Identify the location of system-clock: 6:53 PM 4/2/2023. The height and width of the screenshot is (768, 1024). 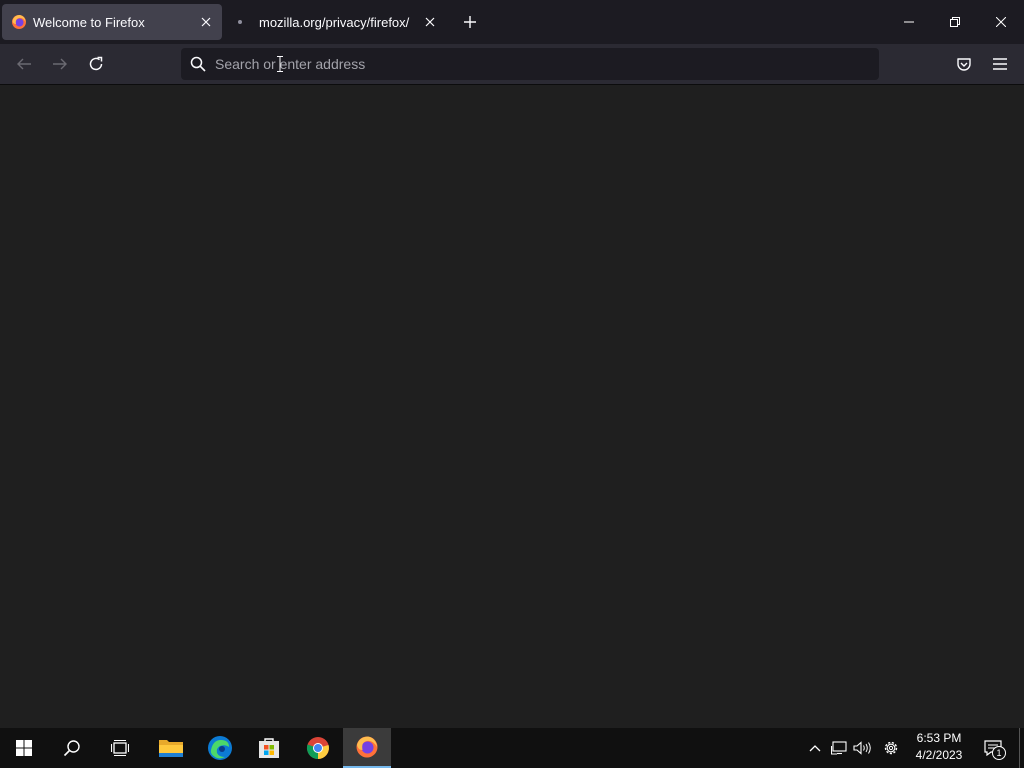
(939, 748).